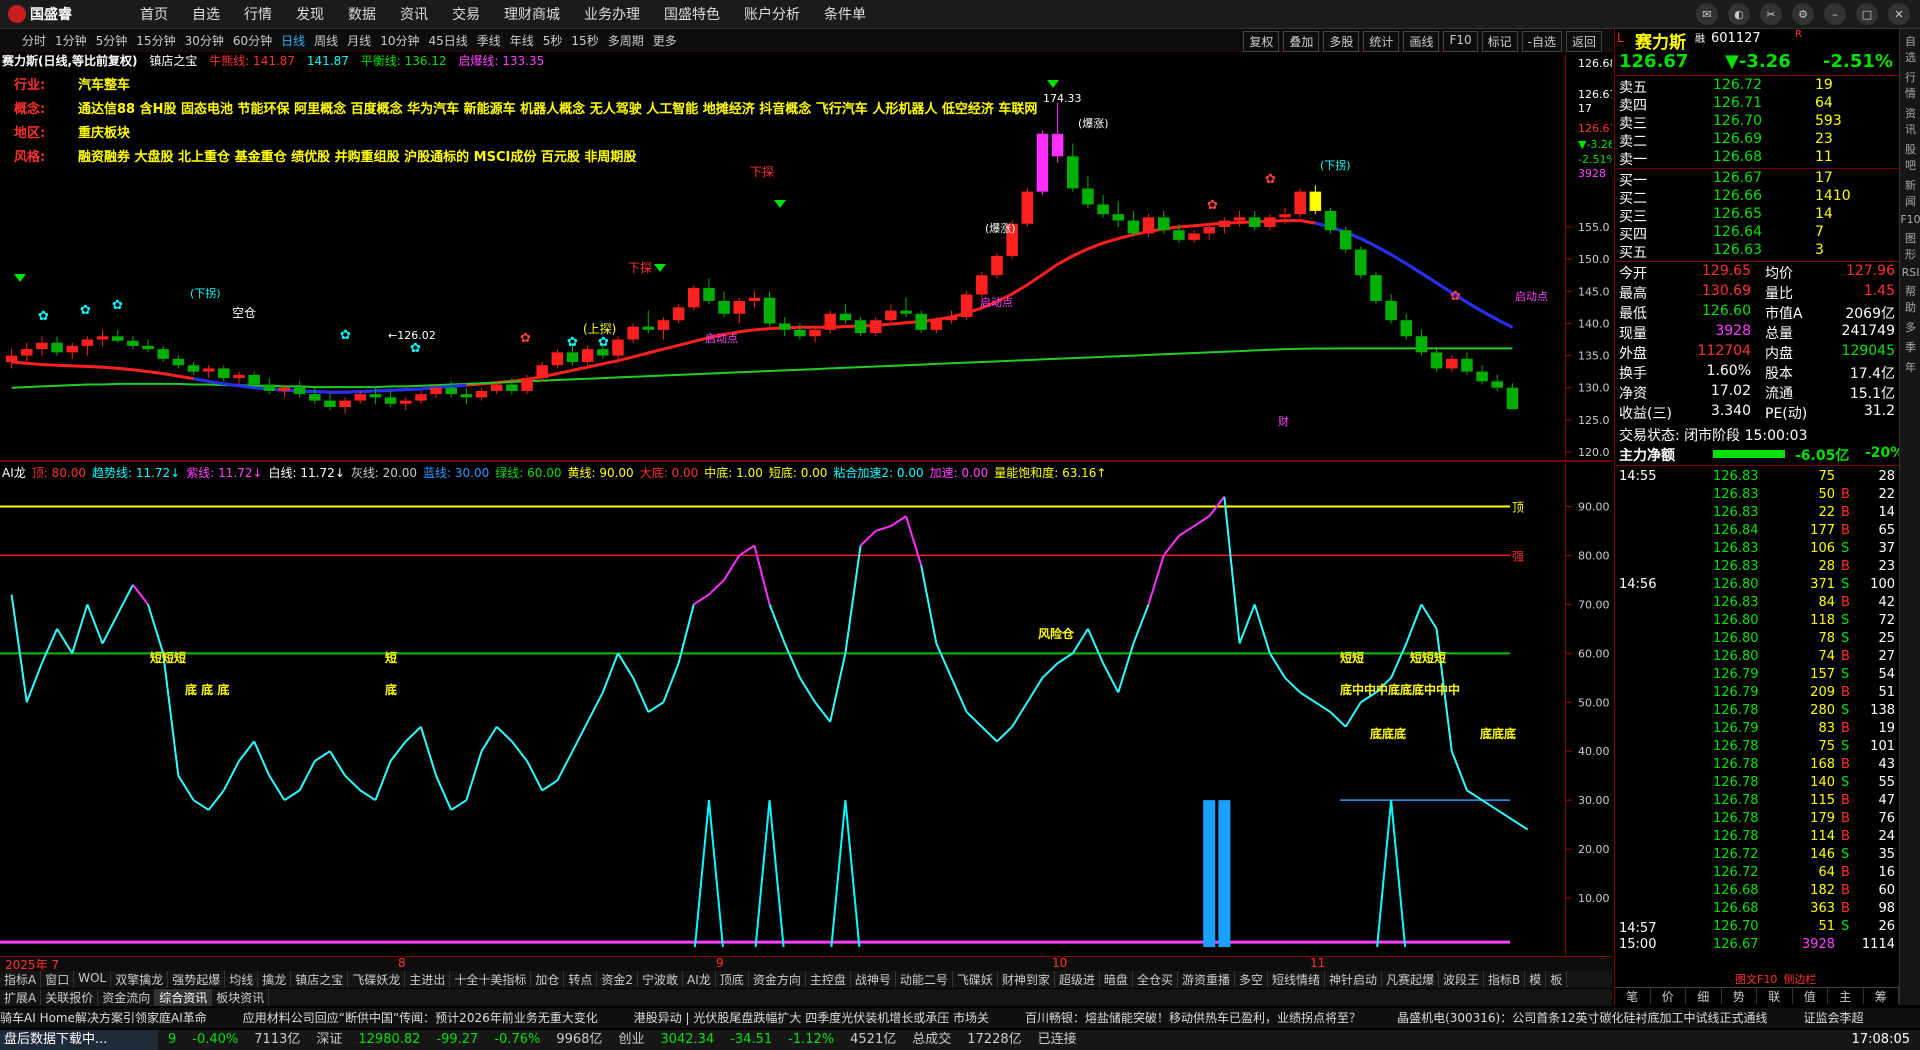  Describe the element at coordinates (845, 14) in the screenshot. I see `menu-item-11: 条件单` at that location.